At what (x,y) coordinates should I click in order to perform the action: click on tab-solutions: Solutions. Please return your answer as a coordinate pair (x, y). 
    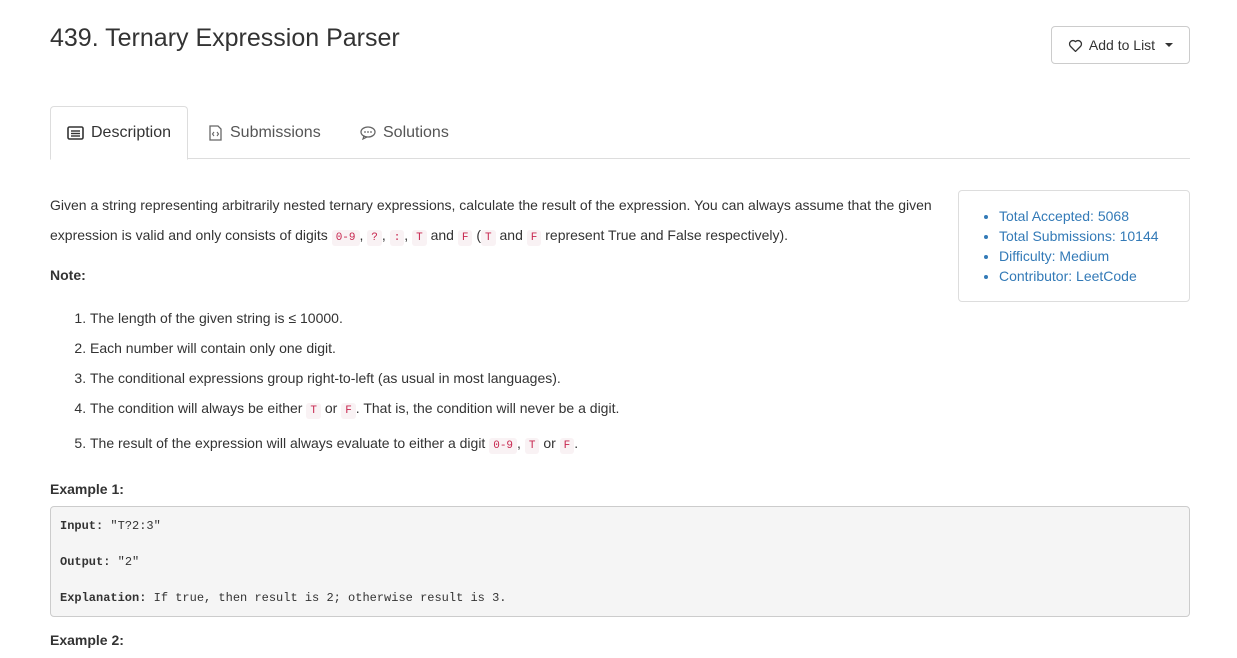
    Looking at the image, I should click on (404, 132).